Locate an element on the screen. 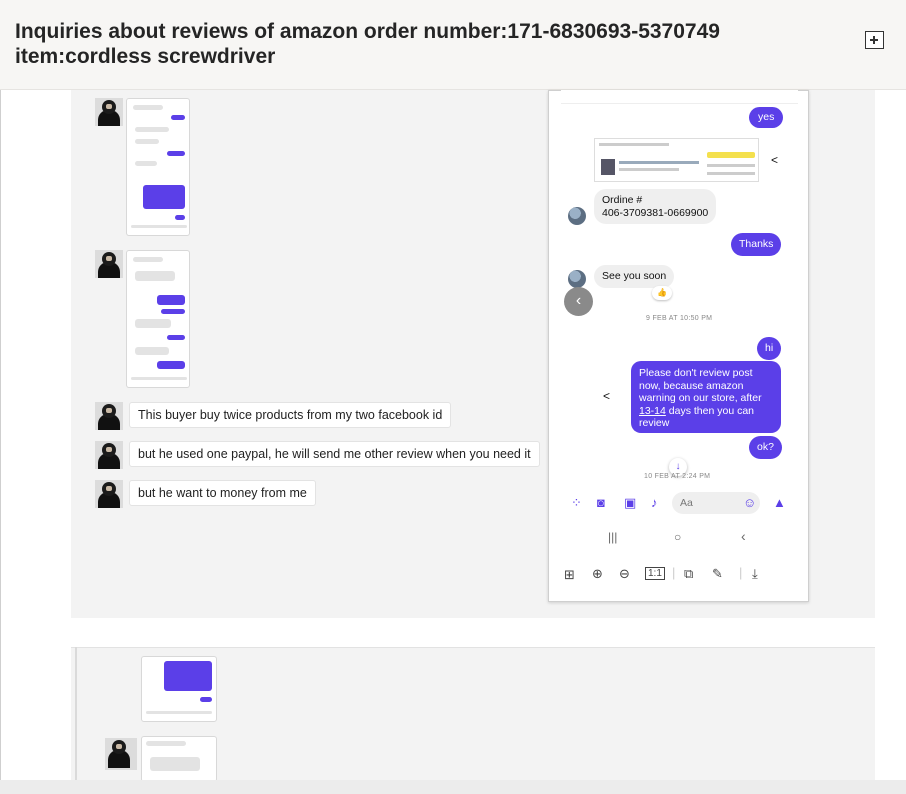  review-line: review is located at coordinates (654, 423).